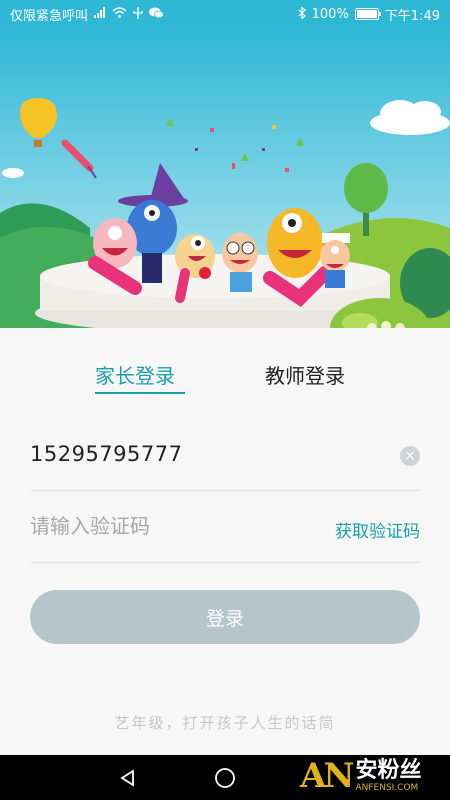 The image size is (450, 800). What do you see at coordinates (305, 374) in the screenshot?
I see `tab-teacher-login: 教师登录` at bounding box center [305, 374].